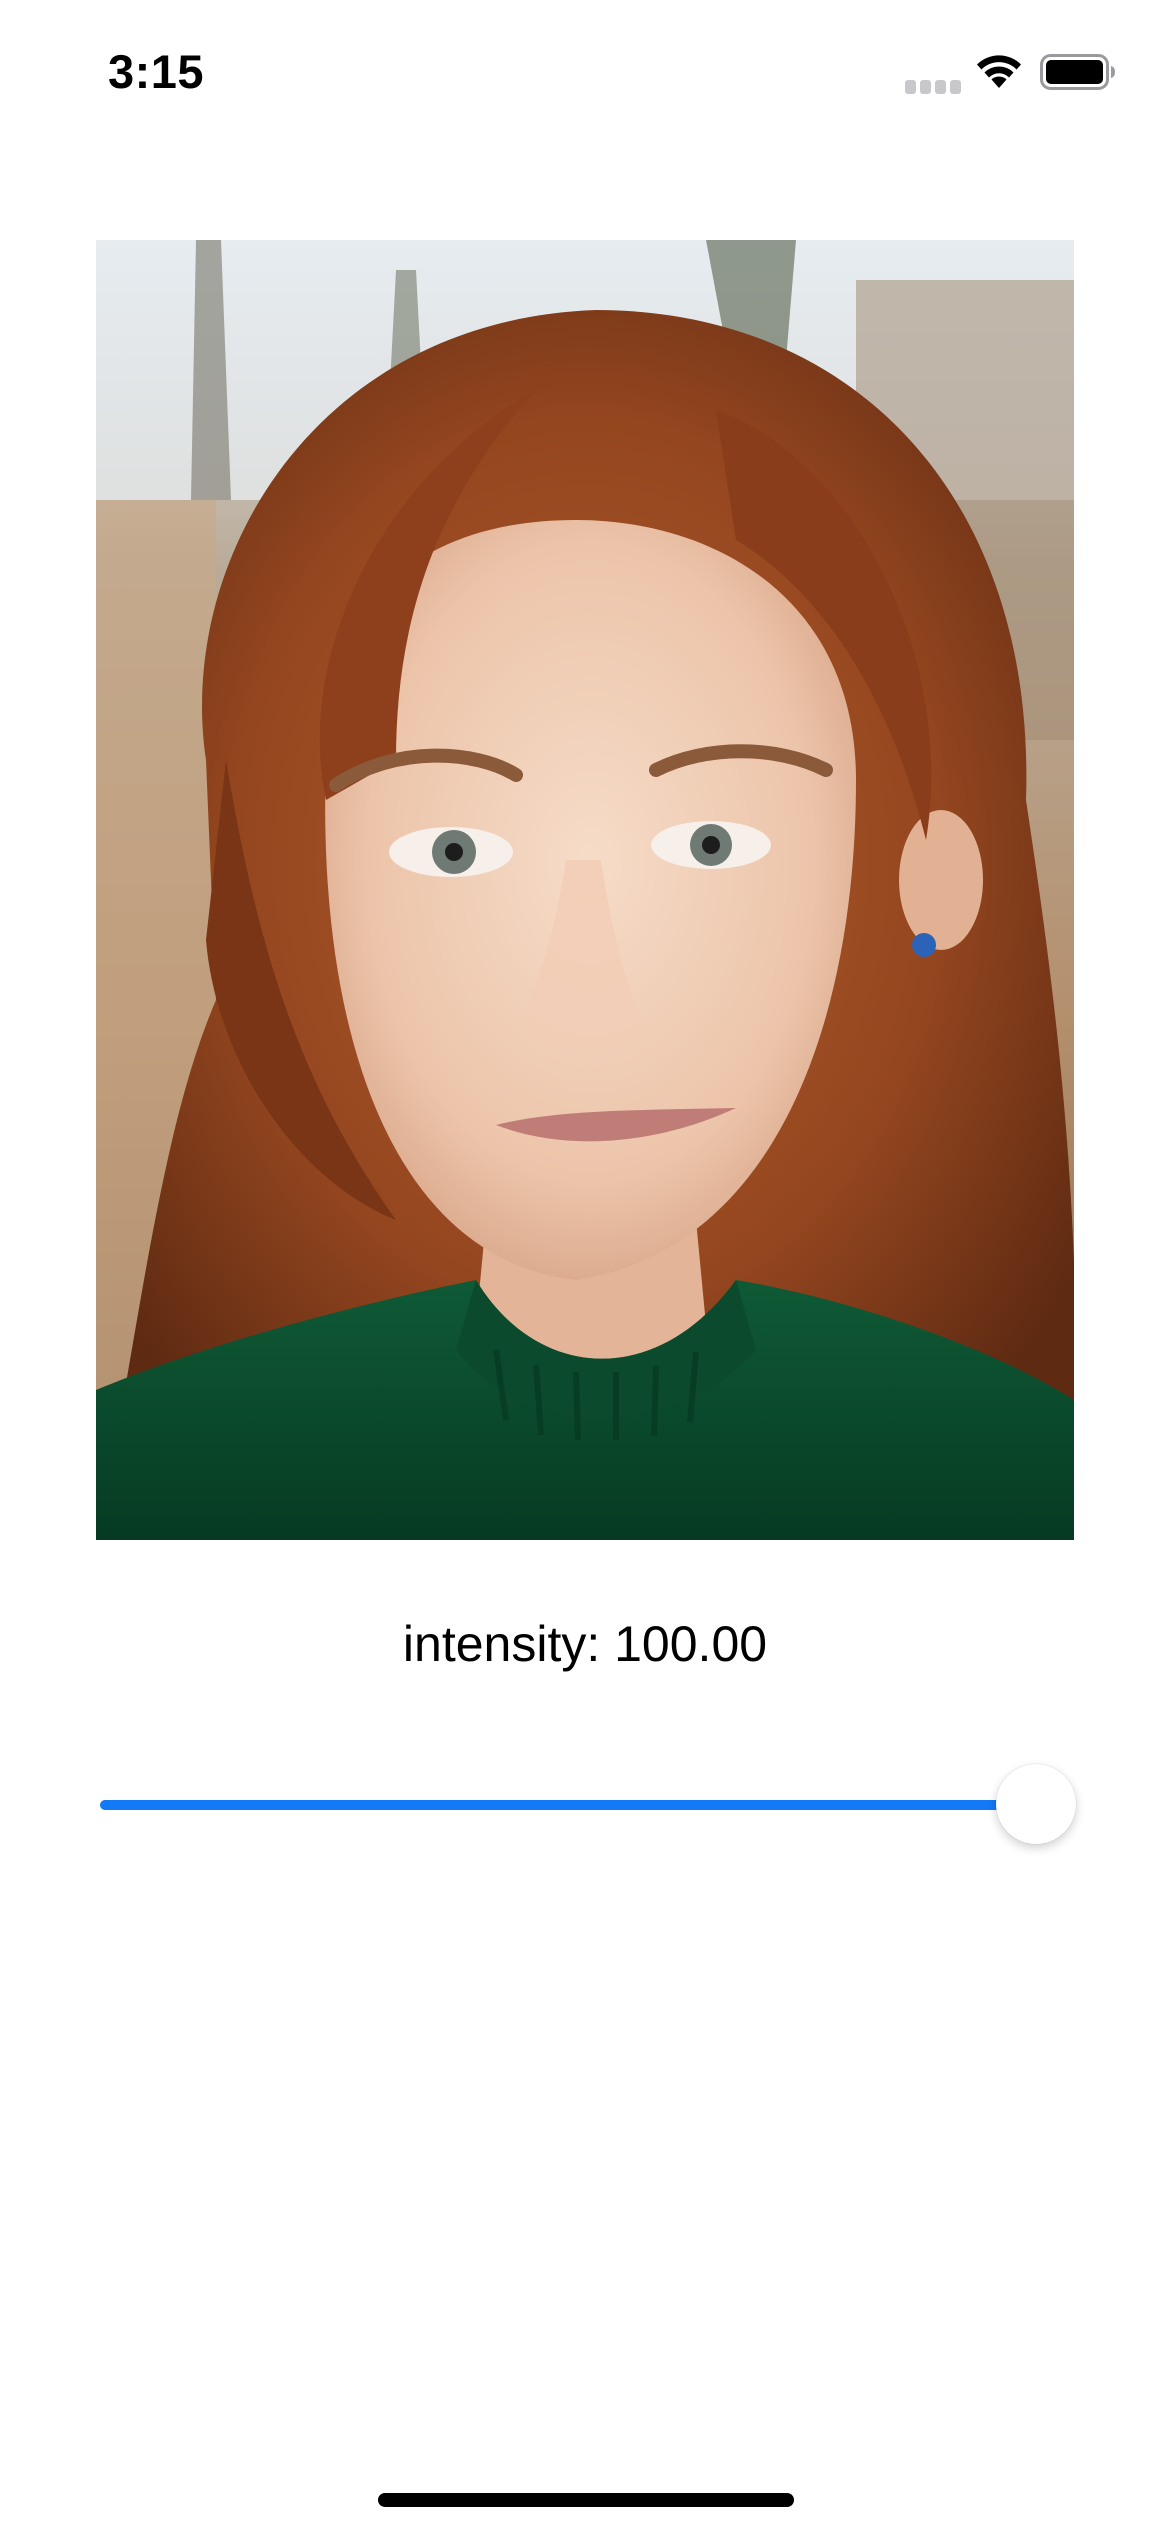 This screenshot has height=2532, width=1170. What do you see at coordinates (586, 2500) in the screenshot?
I see `home-indicator` at bounding box center [586, 2500].